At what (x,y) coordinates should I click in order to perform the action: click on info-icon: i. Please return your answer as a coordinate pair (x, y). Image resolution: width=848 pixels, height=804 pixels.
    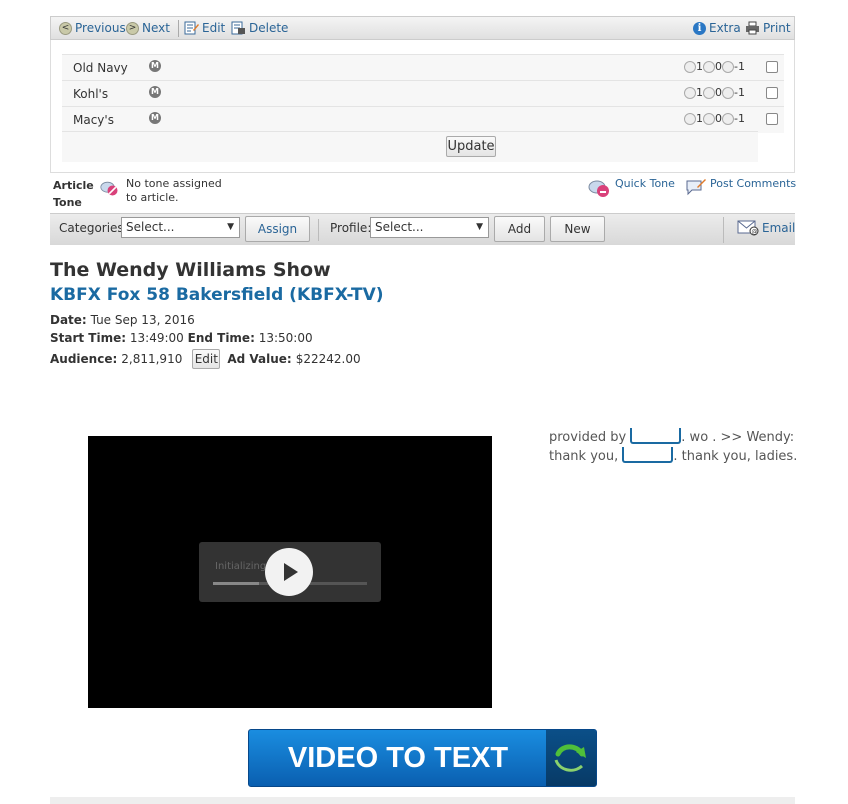
    Looking at the image, I should click on (699, 28).